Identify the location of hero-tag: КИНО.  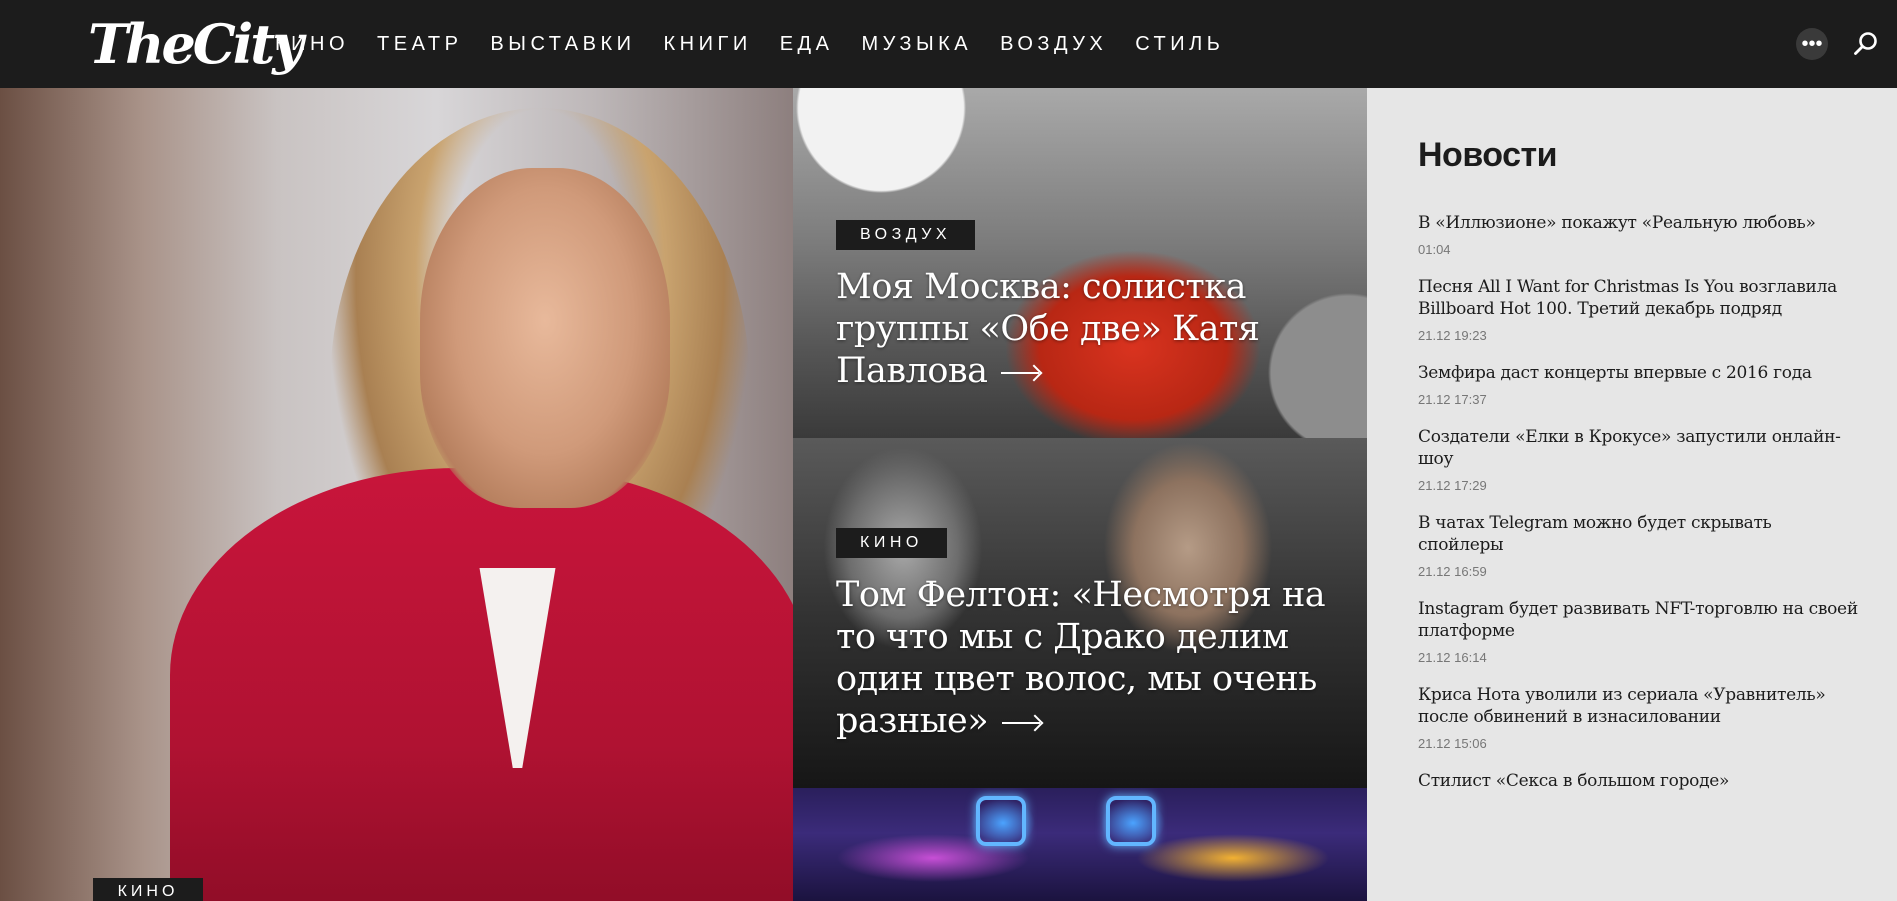
(148, 889).